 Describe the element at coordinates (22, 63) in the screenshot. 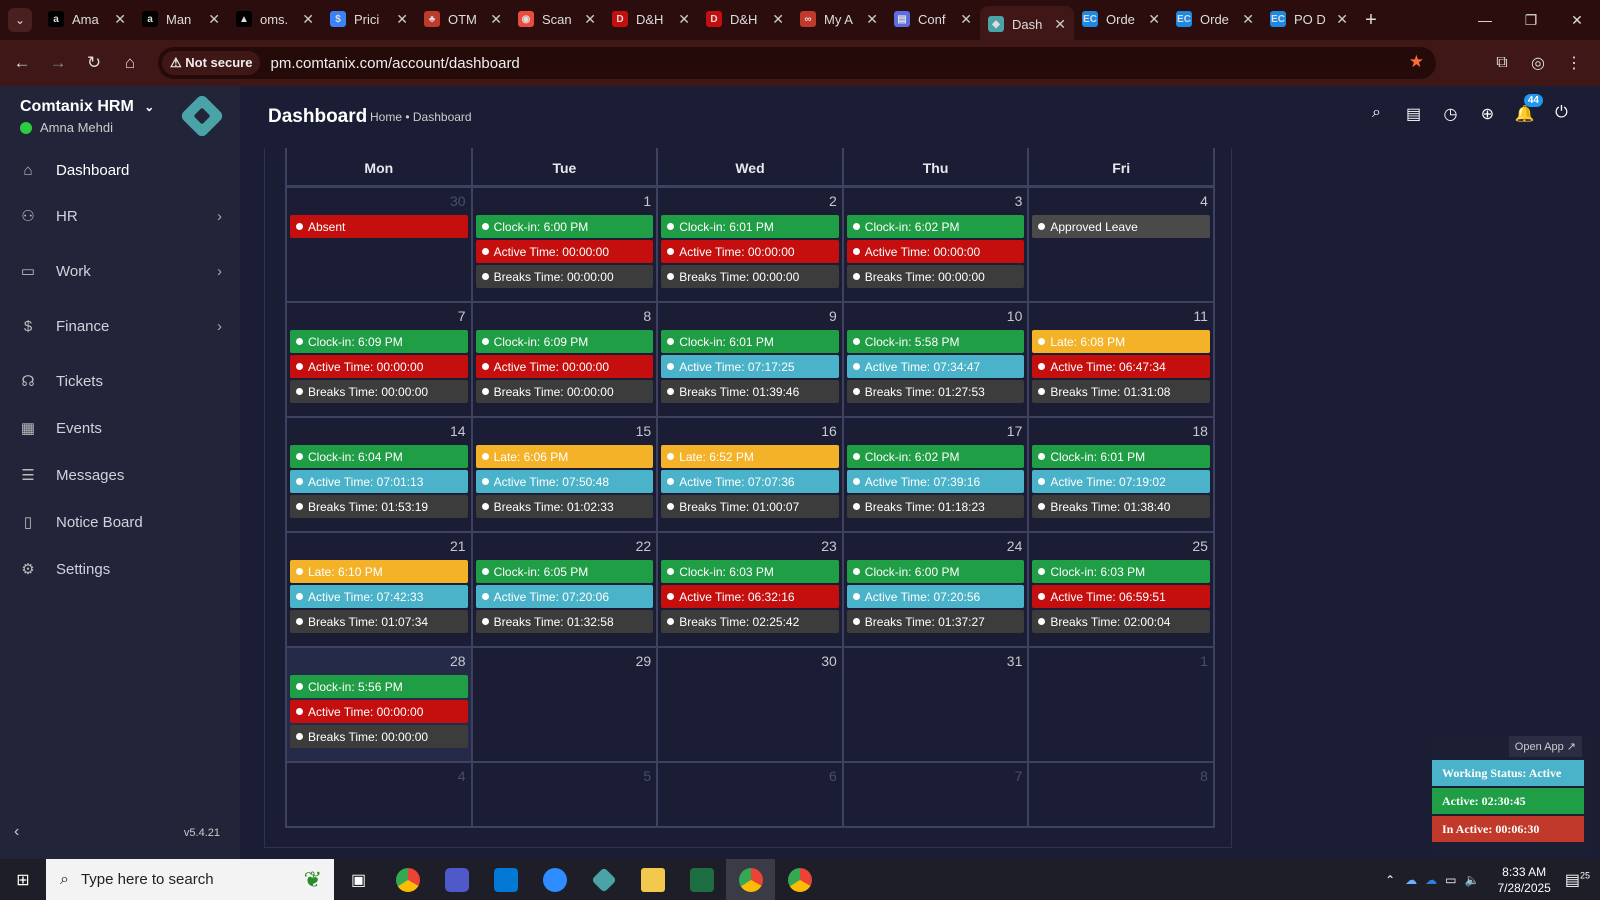

I see `back-button: ←` at that location.